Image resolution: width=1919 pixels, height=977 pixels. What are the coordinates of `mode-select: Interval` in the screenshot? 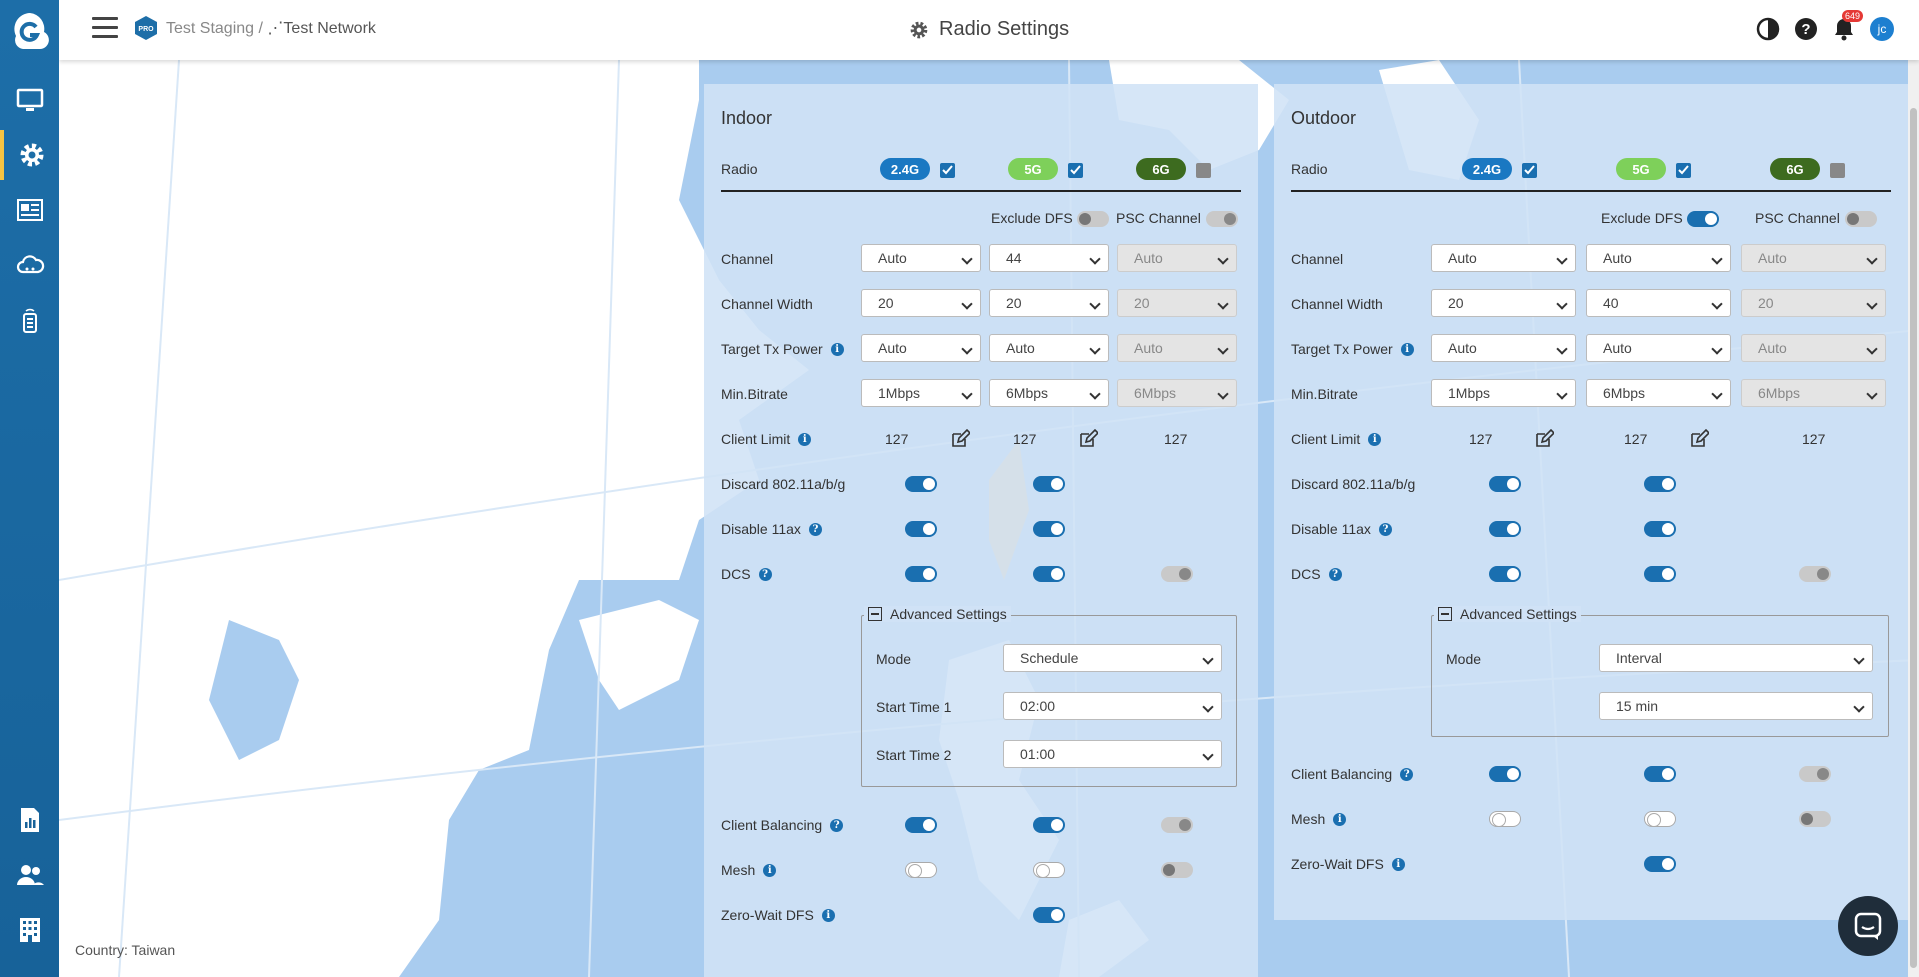 It's located at (1736, 658).